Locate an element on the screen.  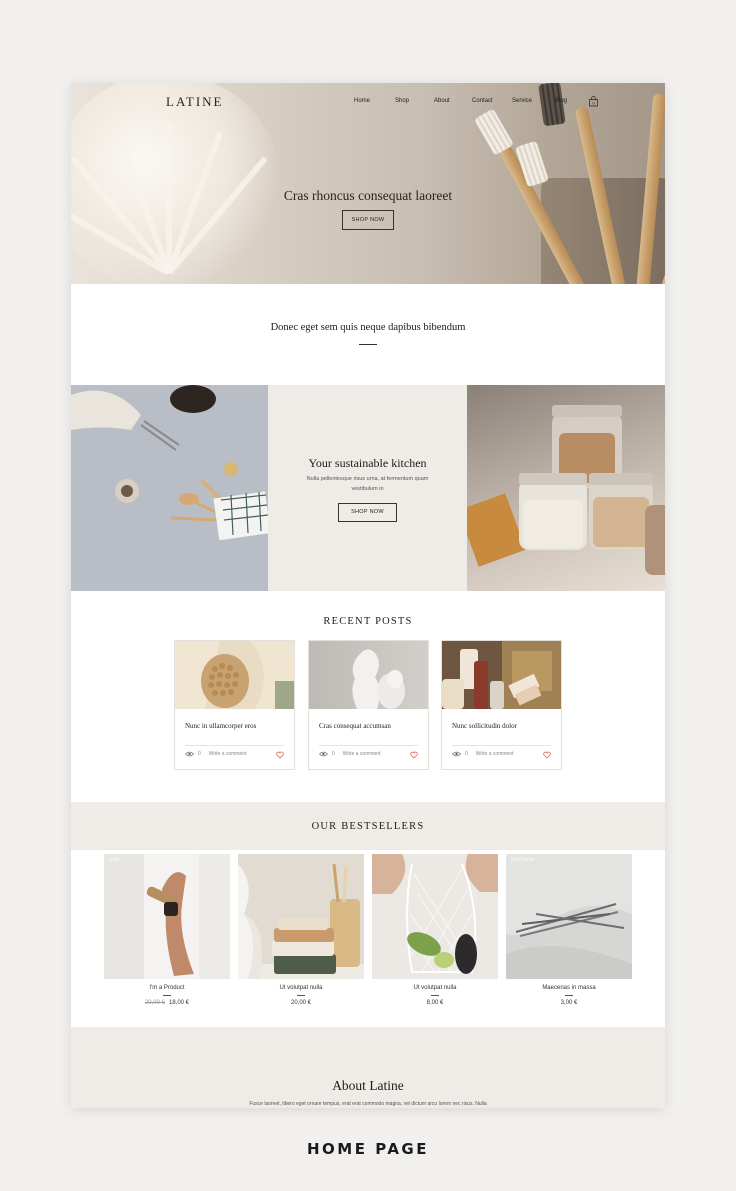
product-price: 20,00 € is located at coordinates (301, 1003).